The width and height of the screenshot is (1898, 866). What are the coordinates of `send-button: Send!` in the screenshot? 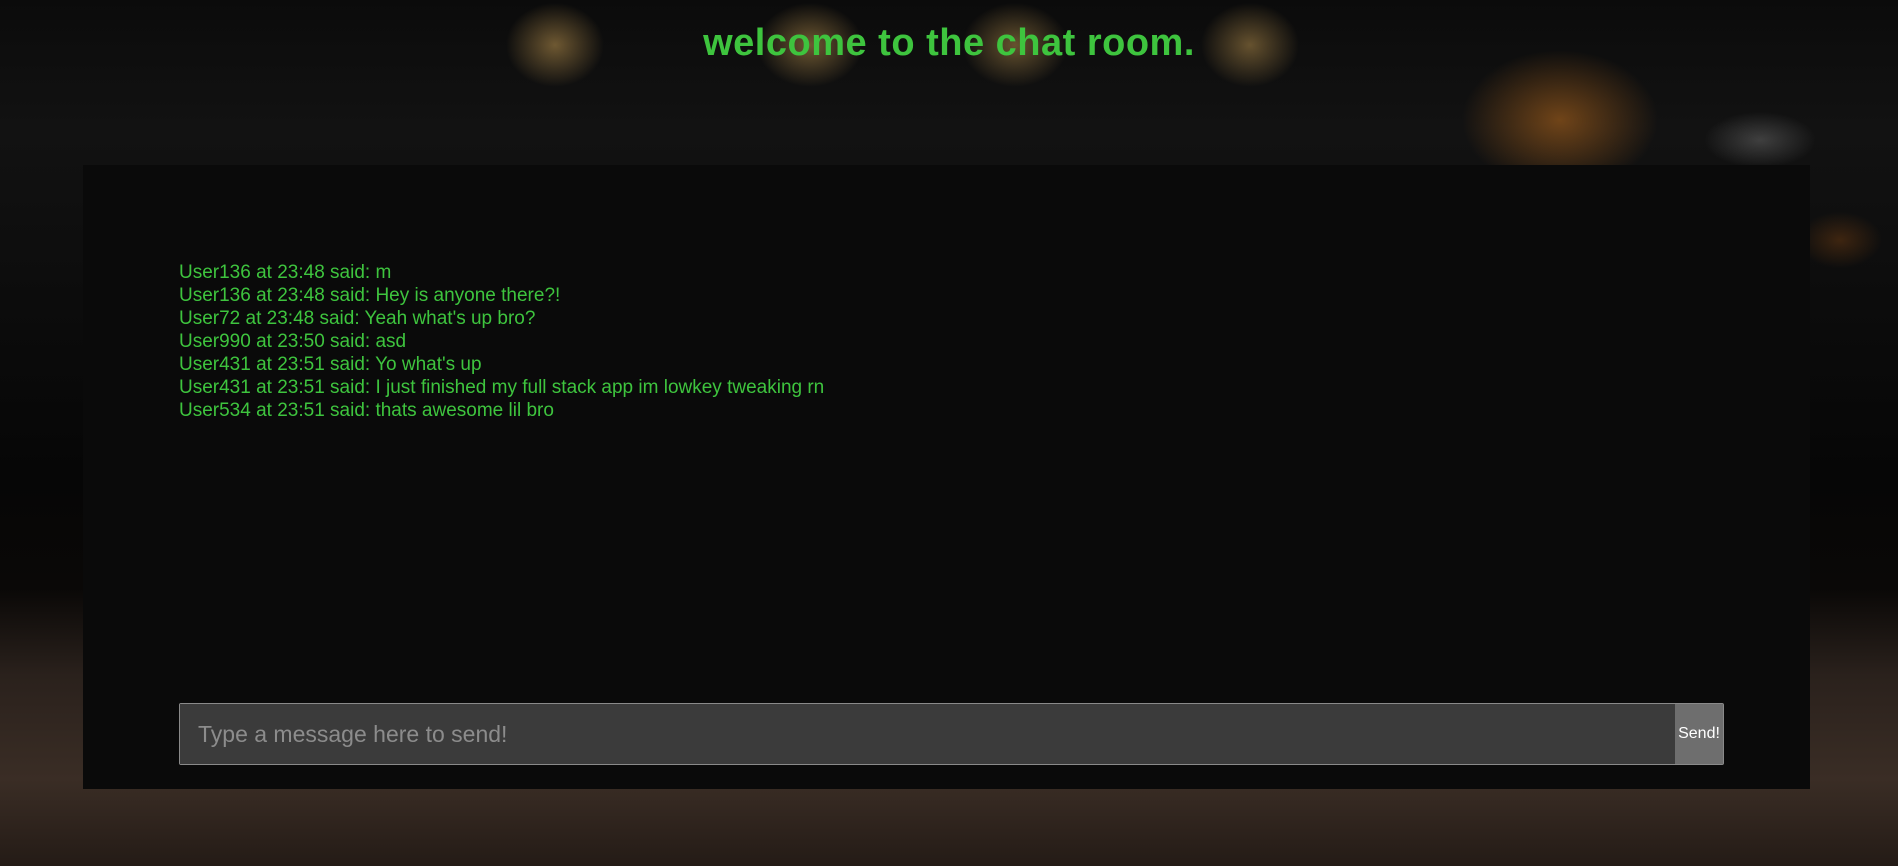 It's located at (1699, 734).